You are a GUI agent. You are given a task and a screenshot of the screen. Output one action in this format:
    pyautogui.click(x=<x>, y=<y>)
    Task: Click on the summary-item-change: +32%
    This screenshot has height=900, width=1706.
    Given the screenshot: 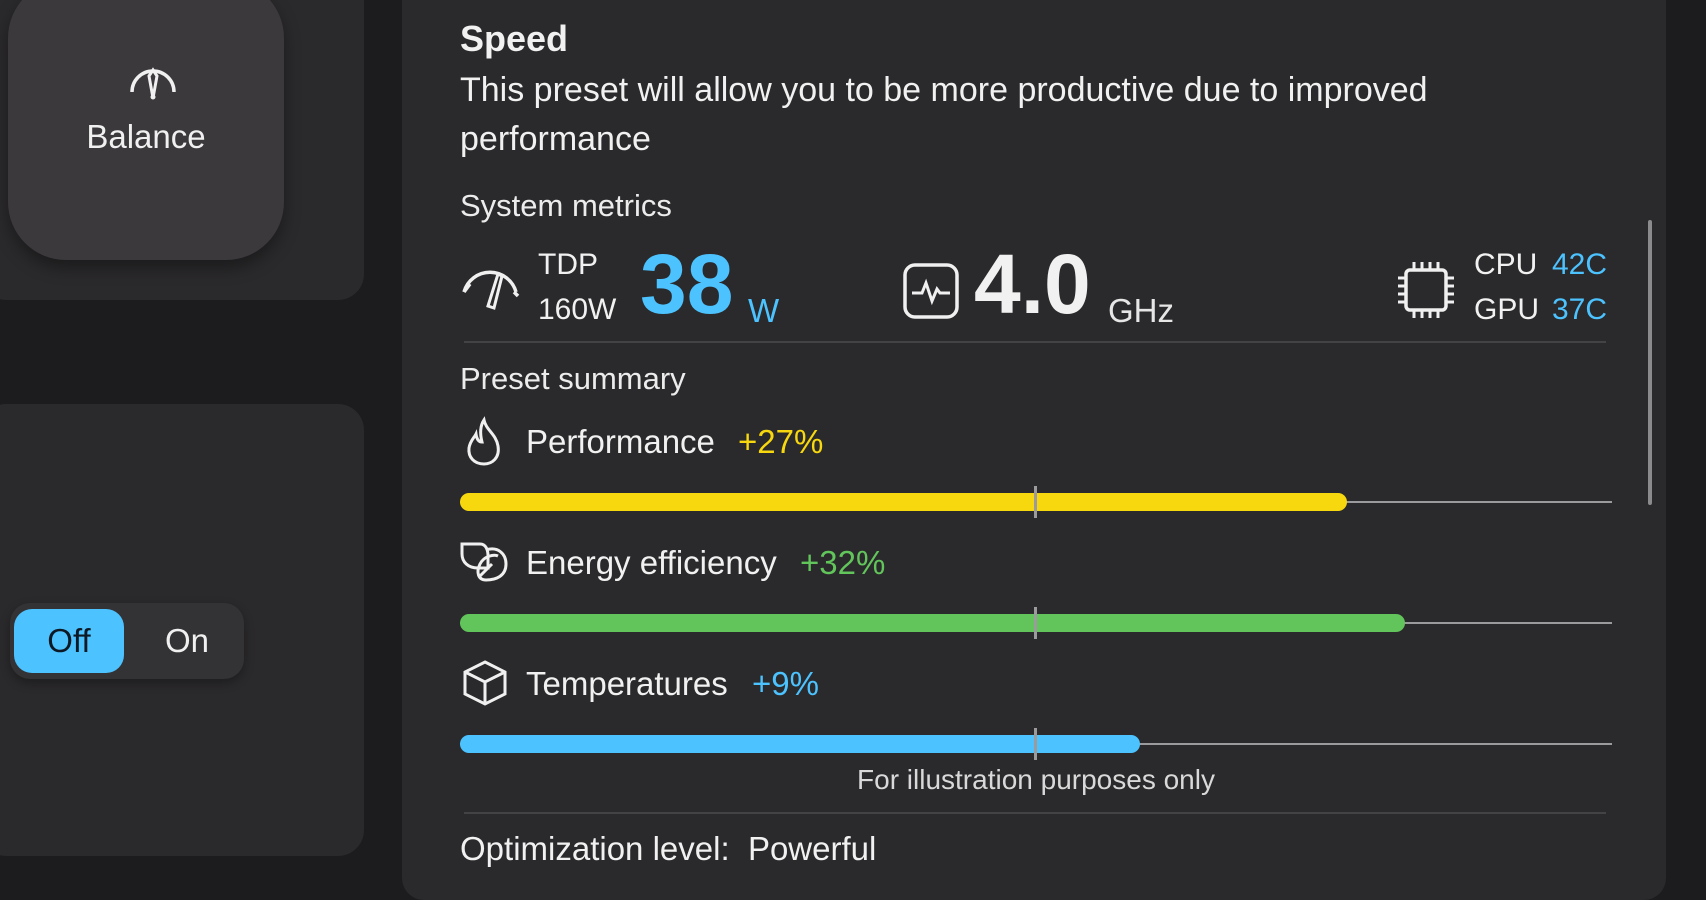 What is the action you would take?
    pyautogui.click(x=843, y=562)
    